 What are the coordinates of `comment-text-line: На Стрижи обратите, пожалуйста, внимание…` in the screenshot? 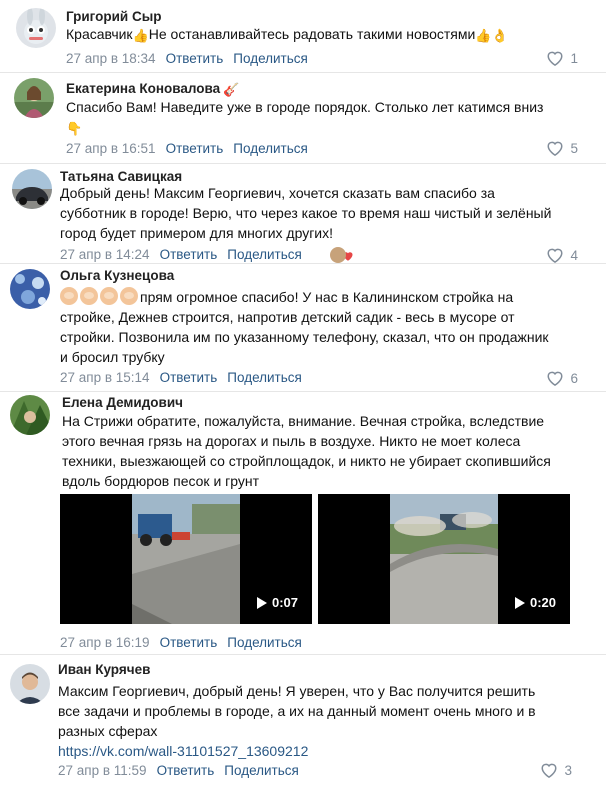 It's located at (303, 421).